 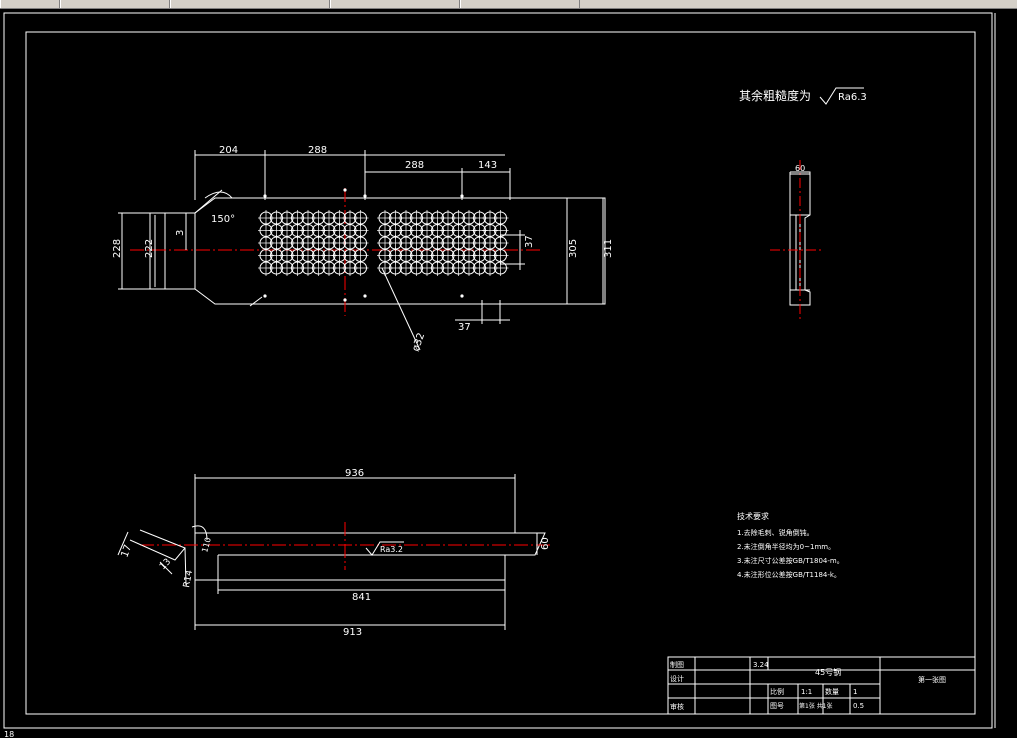 What do you see at coordinates (800, 168) in the screenshot?
I see `dim-60-side: 60` at bounding box center [800, 168].